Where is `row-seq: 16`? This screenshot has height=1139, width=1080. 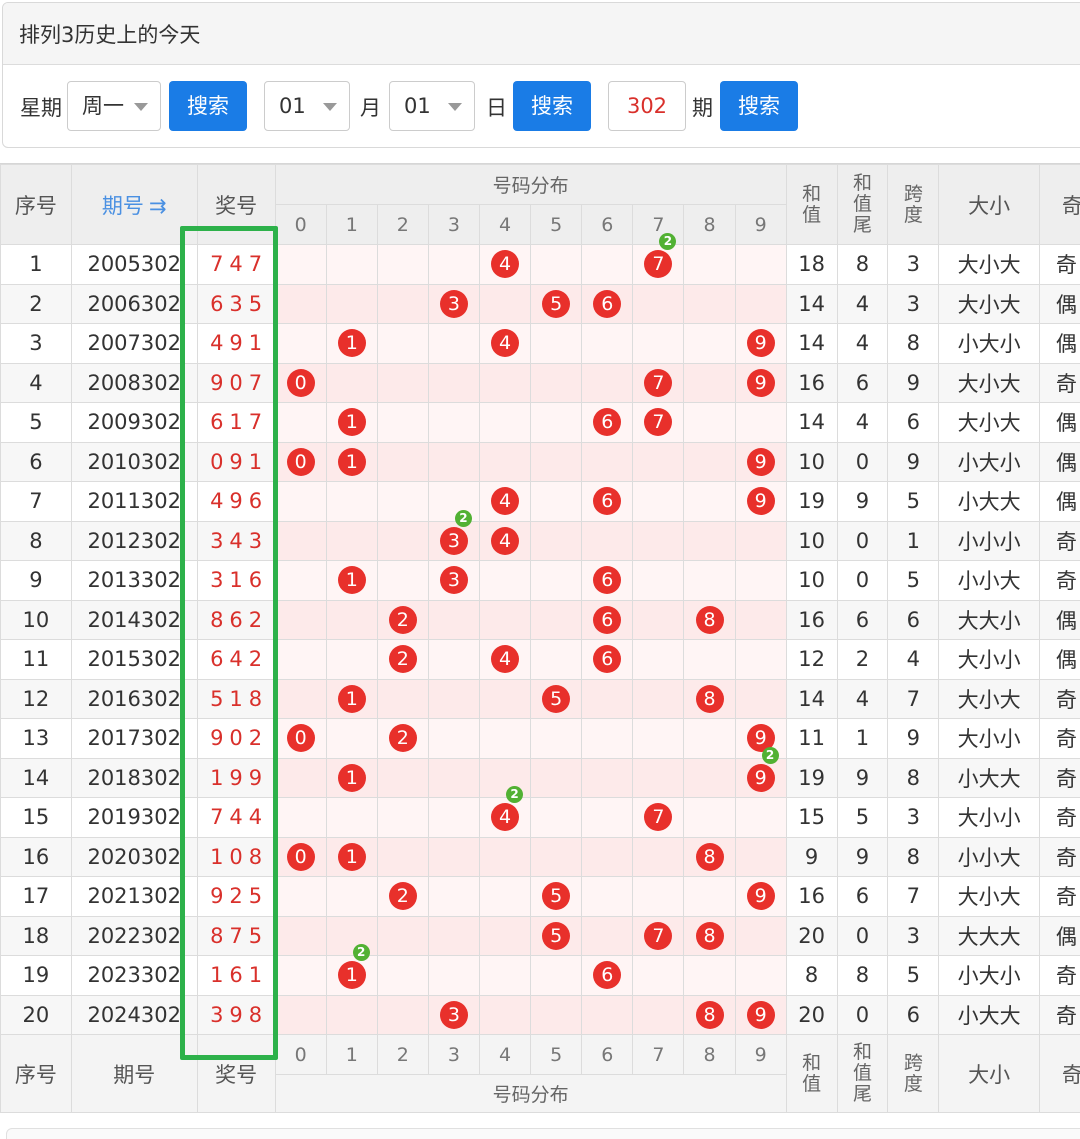 row-seq: 16 is located at coordinates (36, 856).